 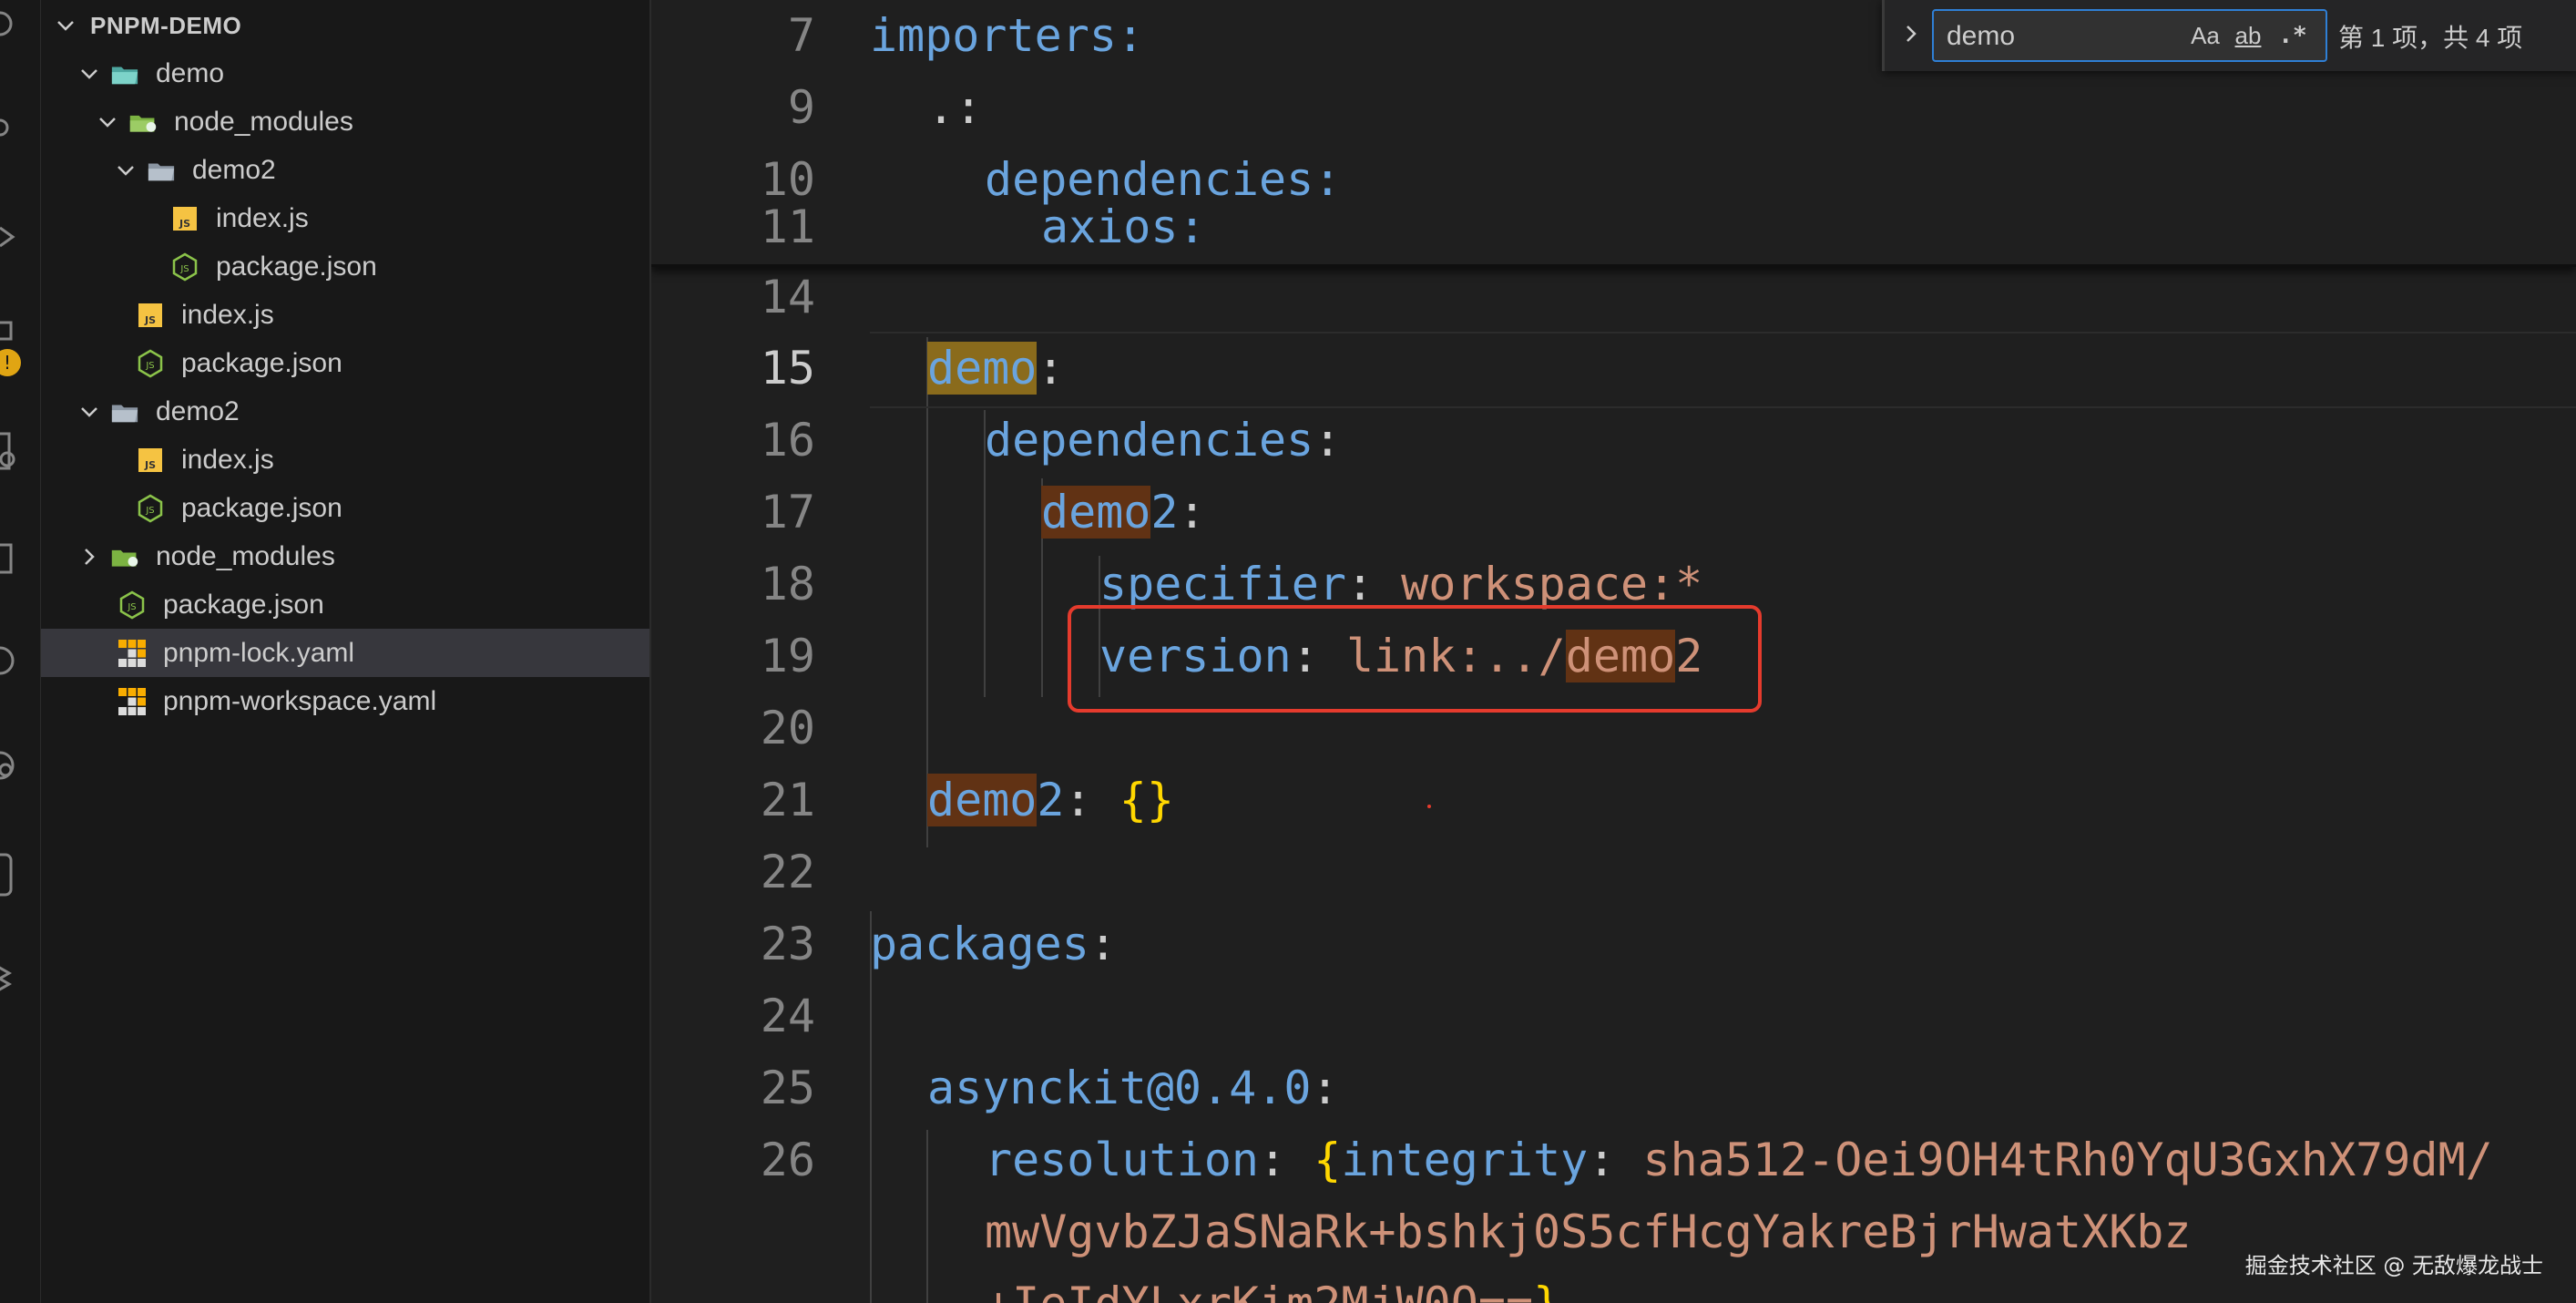 What do you see at coordinates (13, 237) in the screenshot?
I see `run-debug-icon` at bounding box center [13, 237].